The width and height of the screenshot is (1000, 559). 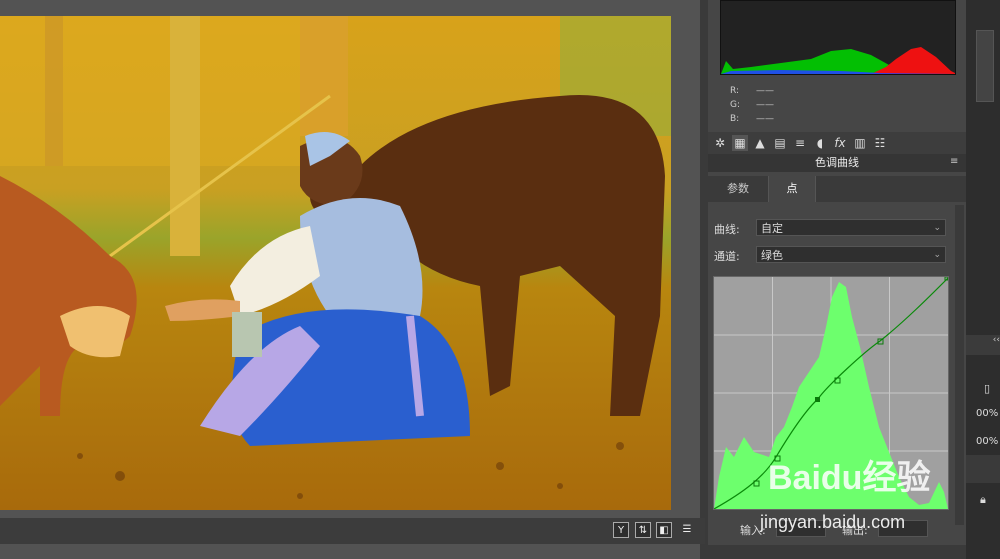 I want to click on watermark-brand: Baidu经验, so click(x=849, y=478).